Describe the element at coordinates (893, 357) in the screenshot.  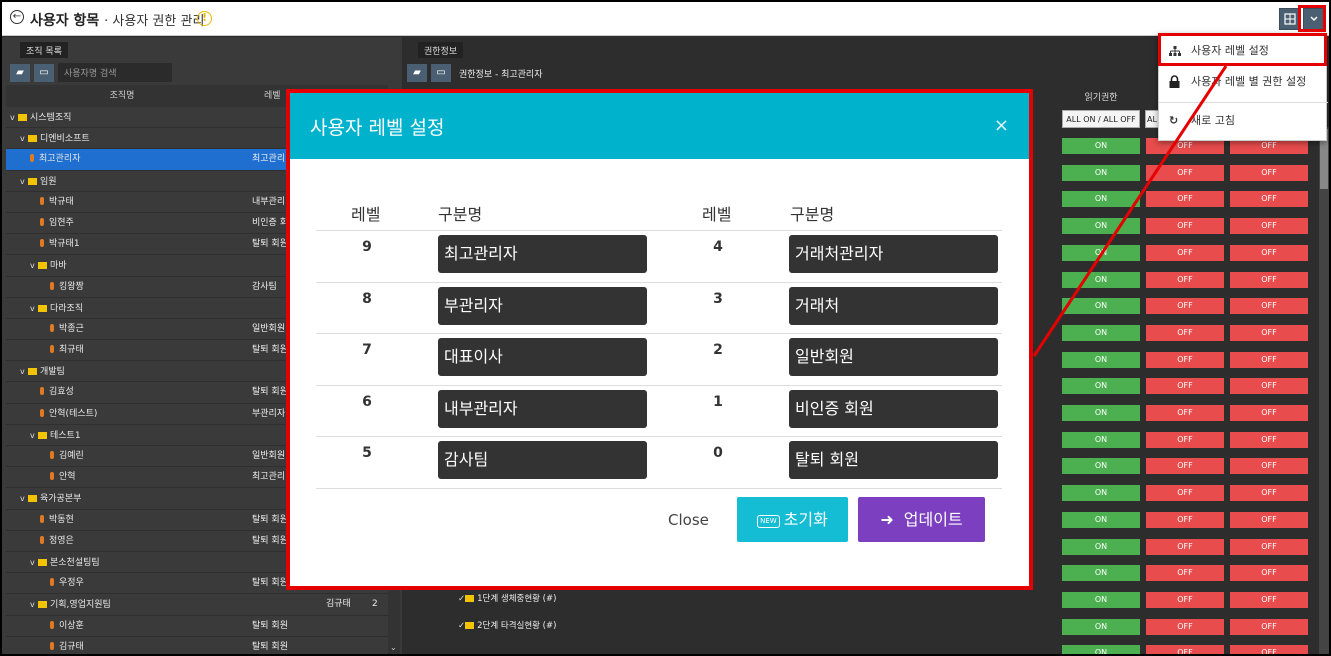
I see `level-name-input: 일반회원` at that location.